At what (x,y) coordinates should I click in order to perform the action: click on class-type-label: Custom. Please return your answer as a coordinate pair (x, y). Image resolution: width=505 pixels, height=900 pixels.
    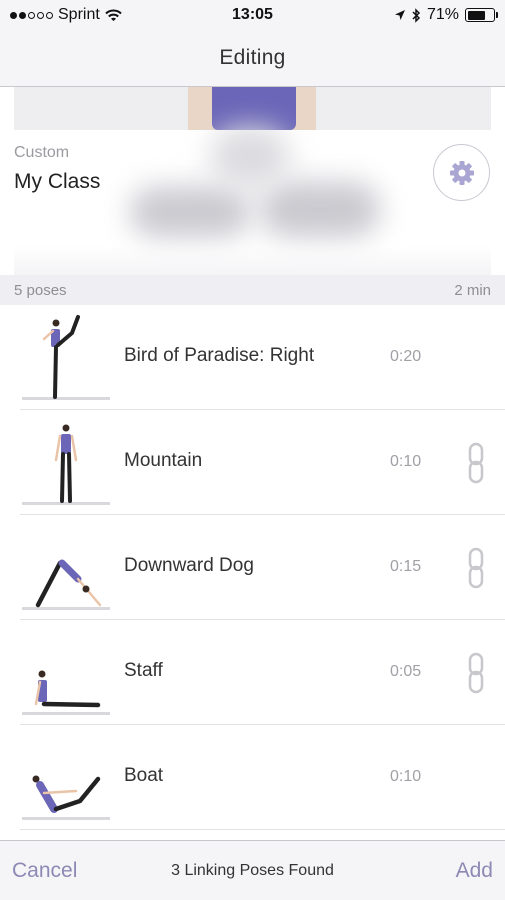
    Looking at the image, I should click on (42, 152).